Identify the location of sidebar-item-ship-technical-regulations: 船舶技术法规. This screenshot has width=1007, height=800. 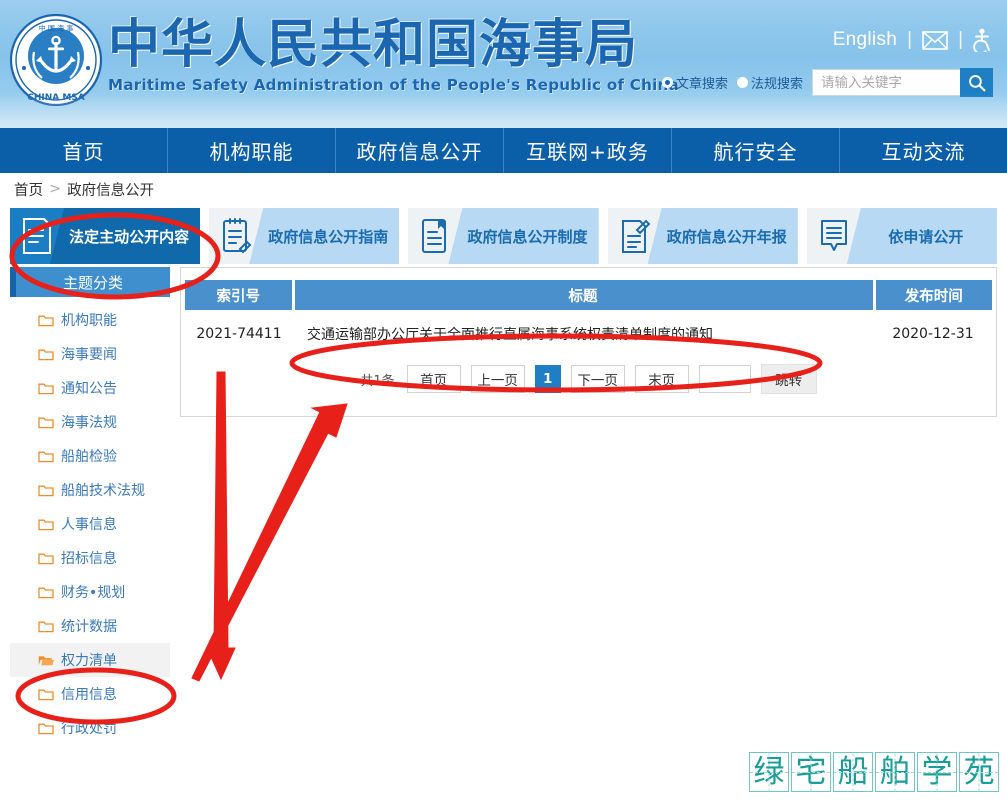
(90, 490).